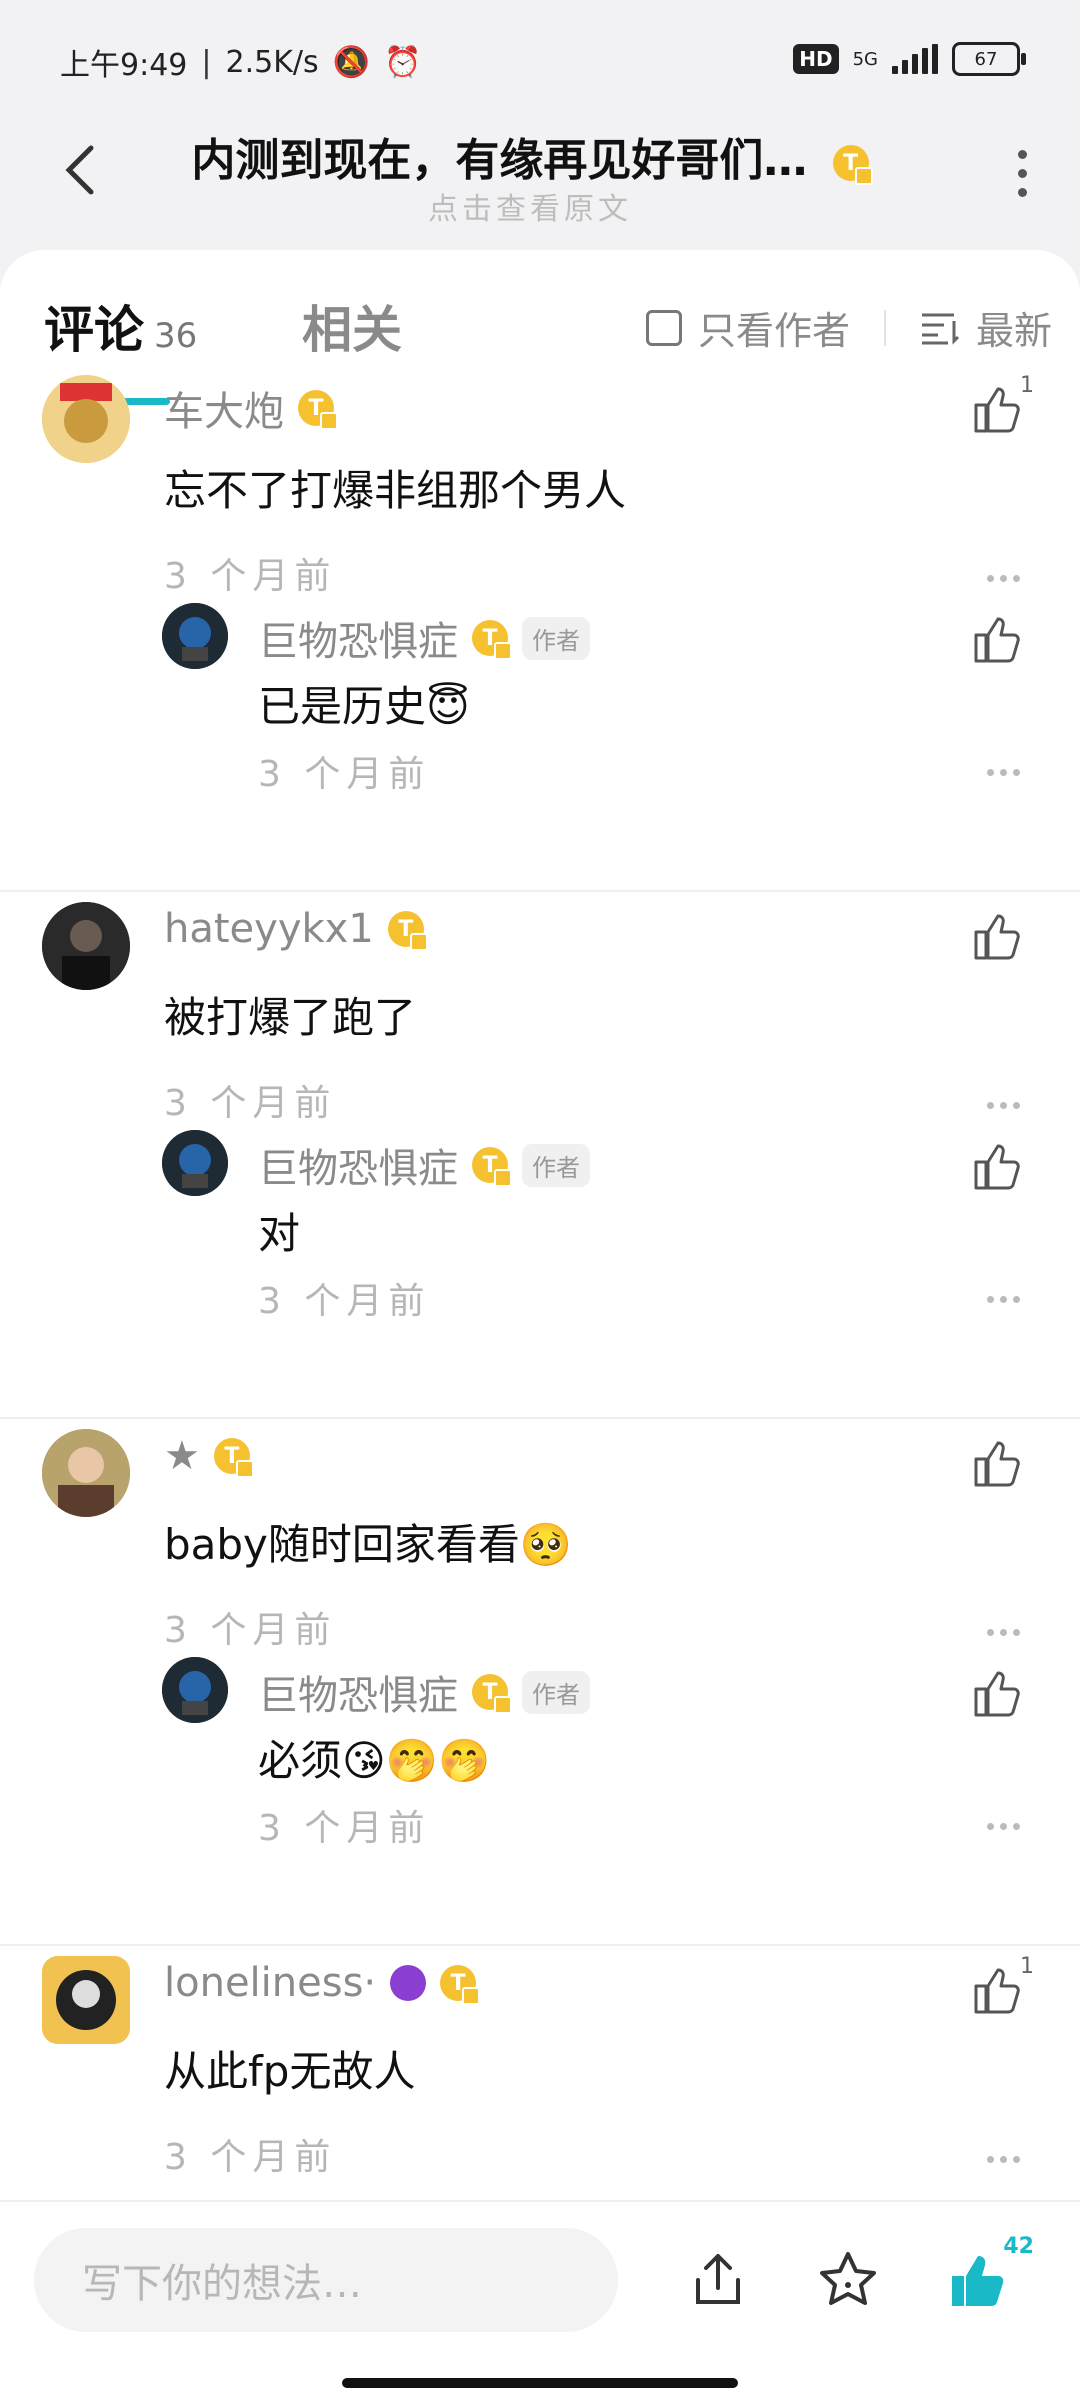 The width and height of the screenshot is (1080, 2402). I want to click on post-header: 内测到现在，有缘再见好哥们… T 点击查看原文, so click(540, 180).